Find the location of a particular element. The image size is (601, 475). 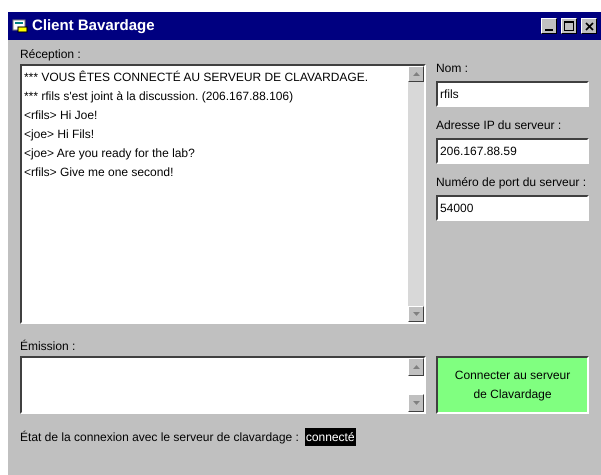

input-field: 206.167.88.59 is located at coordinates (512, 151).